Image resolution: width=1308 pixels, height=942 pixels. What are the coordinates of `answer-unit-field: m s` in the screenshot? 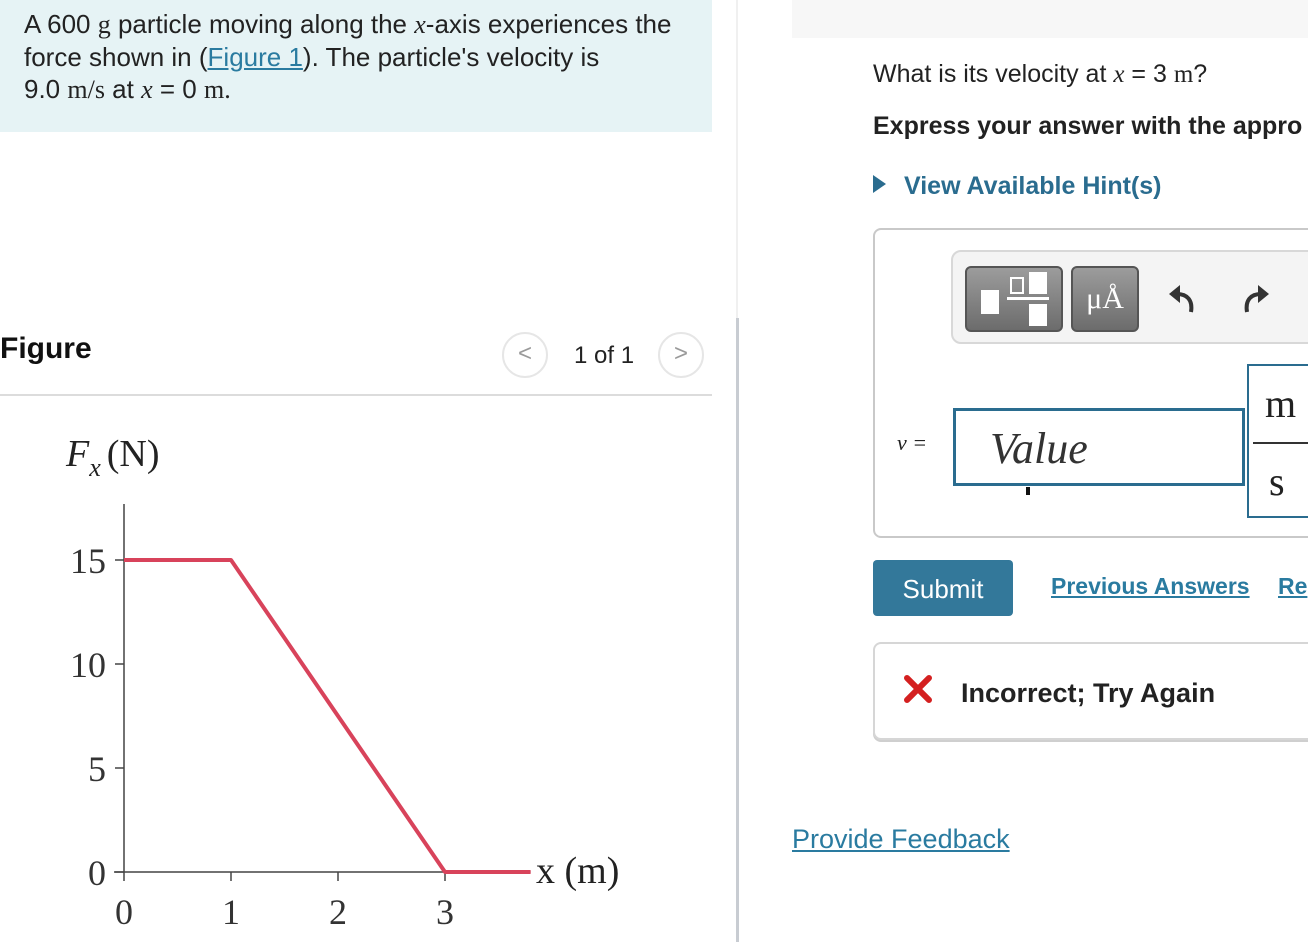 It's located at (1277, 441).